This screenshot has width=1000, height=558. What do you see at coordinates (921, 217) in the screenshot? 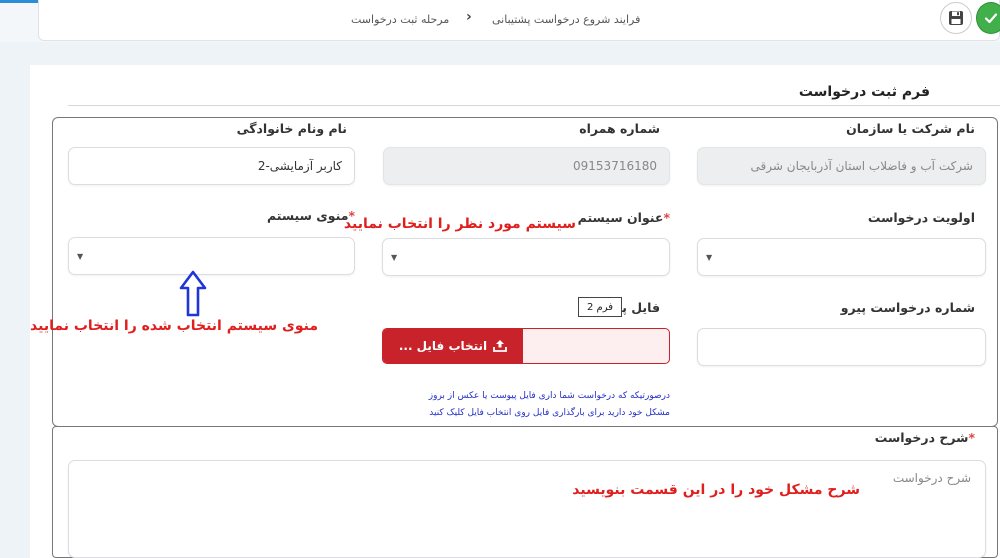
I see `priority-label: اولویت درخواست` at bounding box center [921, 217].